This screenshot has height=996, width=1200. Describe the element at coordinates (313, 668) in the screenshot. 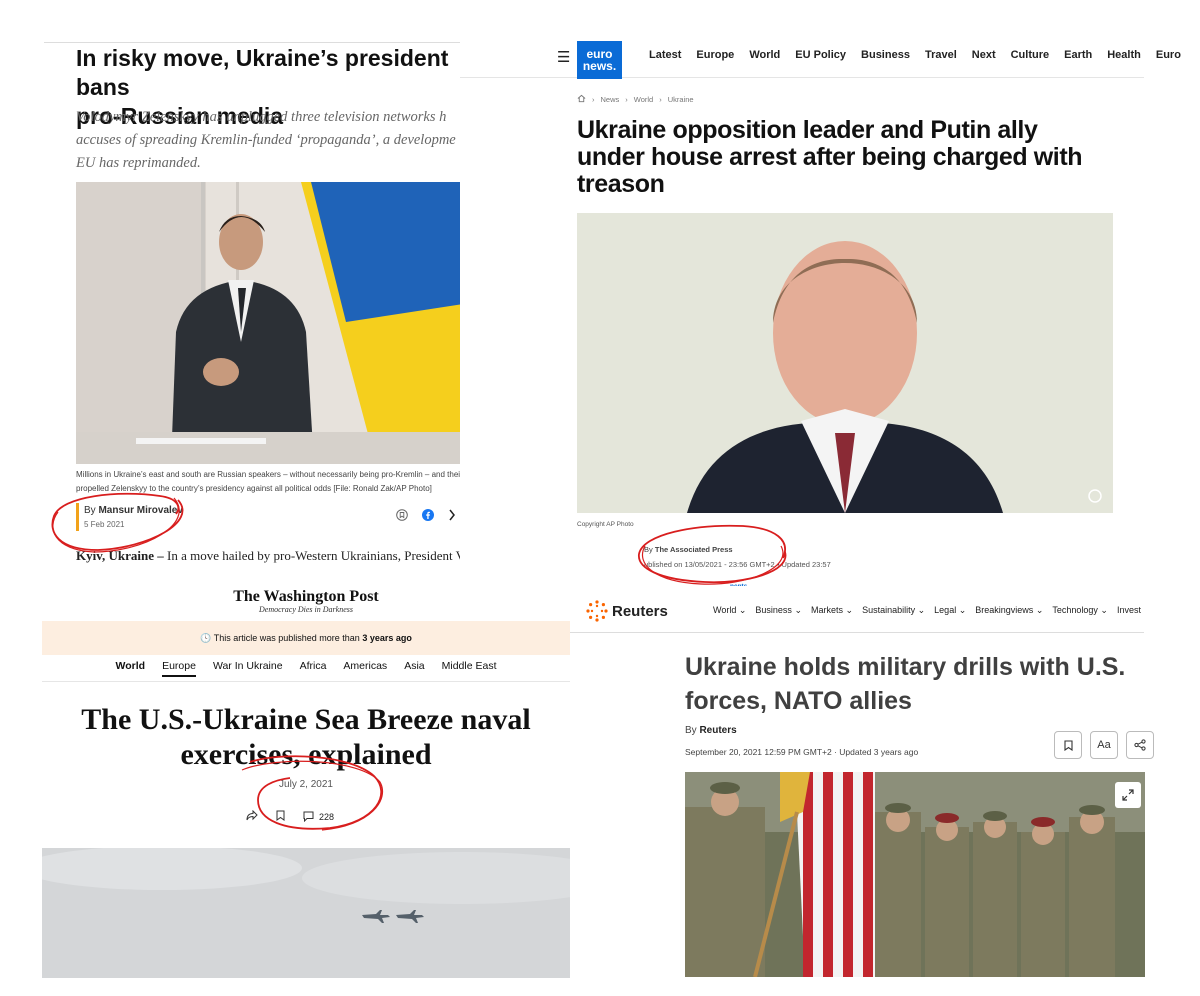

I see `section-africa: Africa` at that location.